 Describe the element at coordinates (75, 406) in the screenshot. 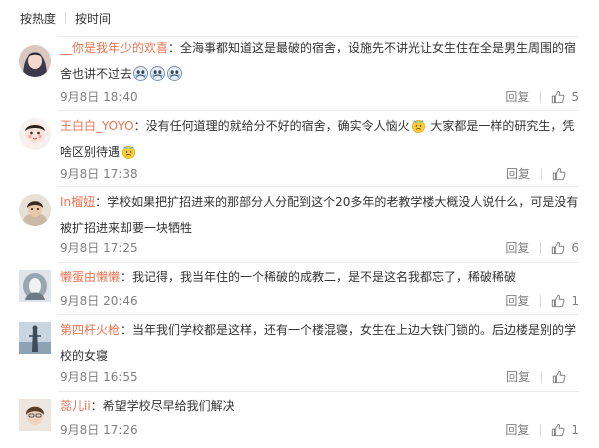

I see `username-link: 蕊儿ii` at that location.